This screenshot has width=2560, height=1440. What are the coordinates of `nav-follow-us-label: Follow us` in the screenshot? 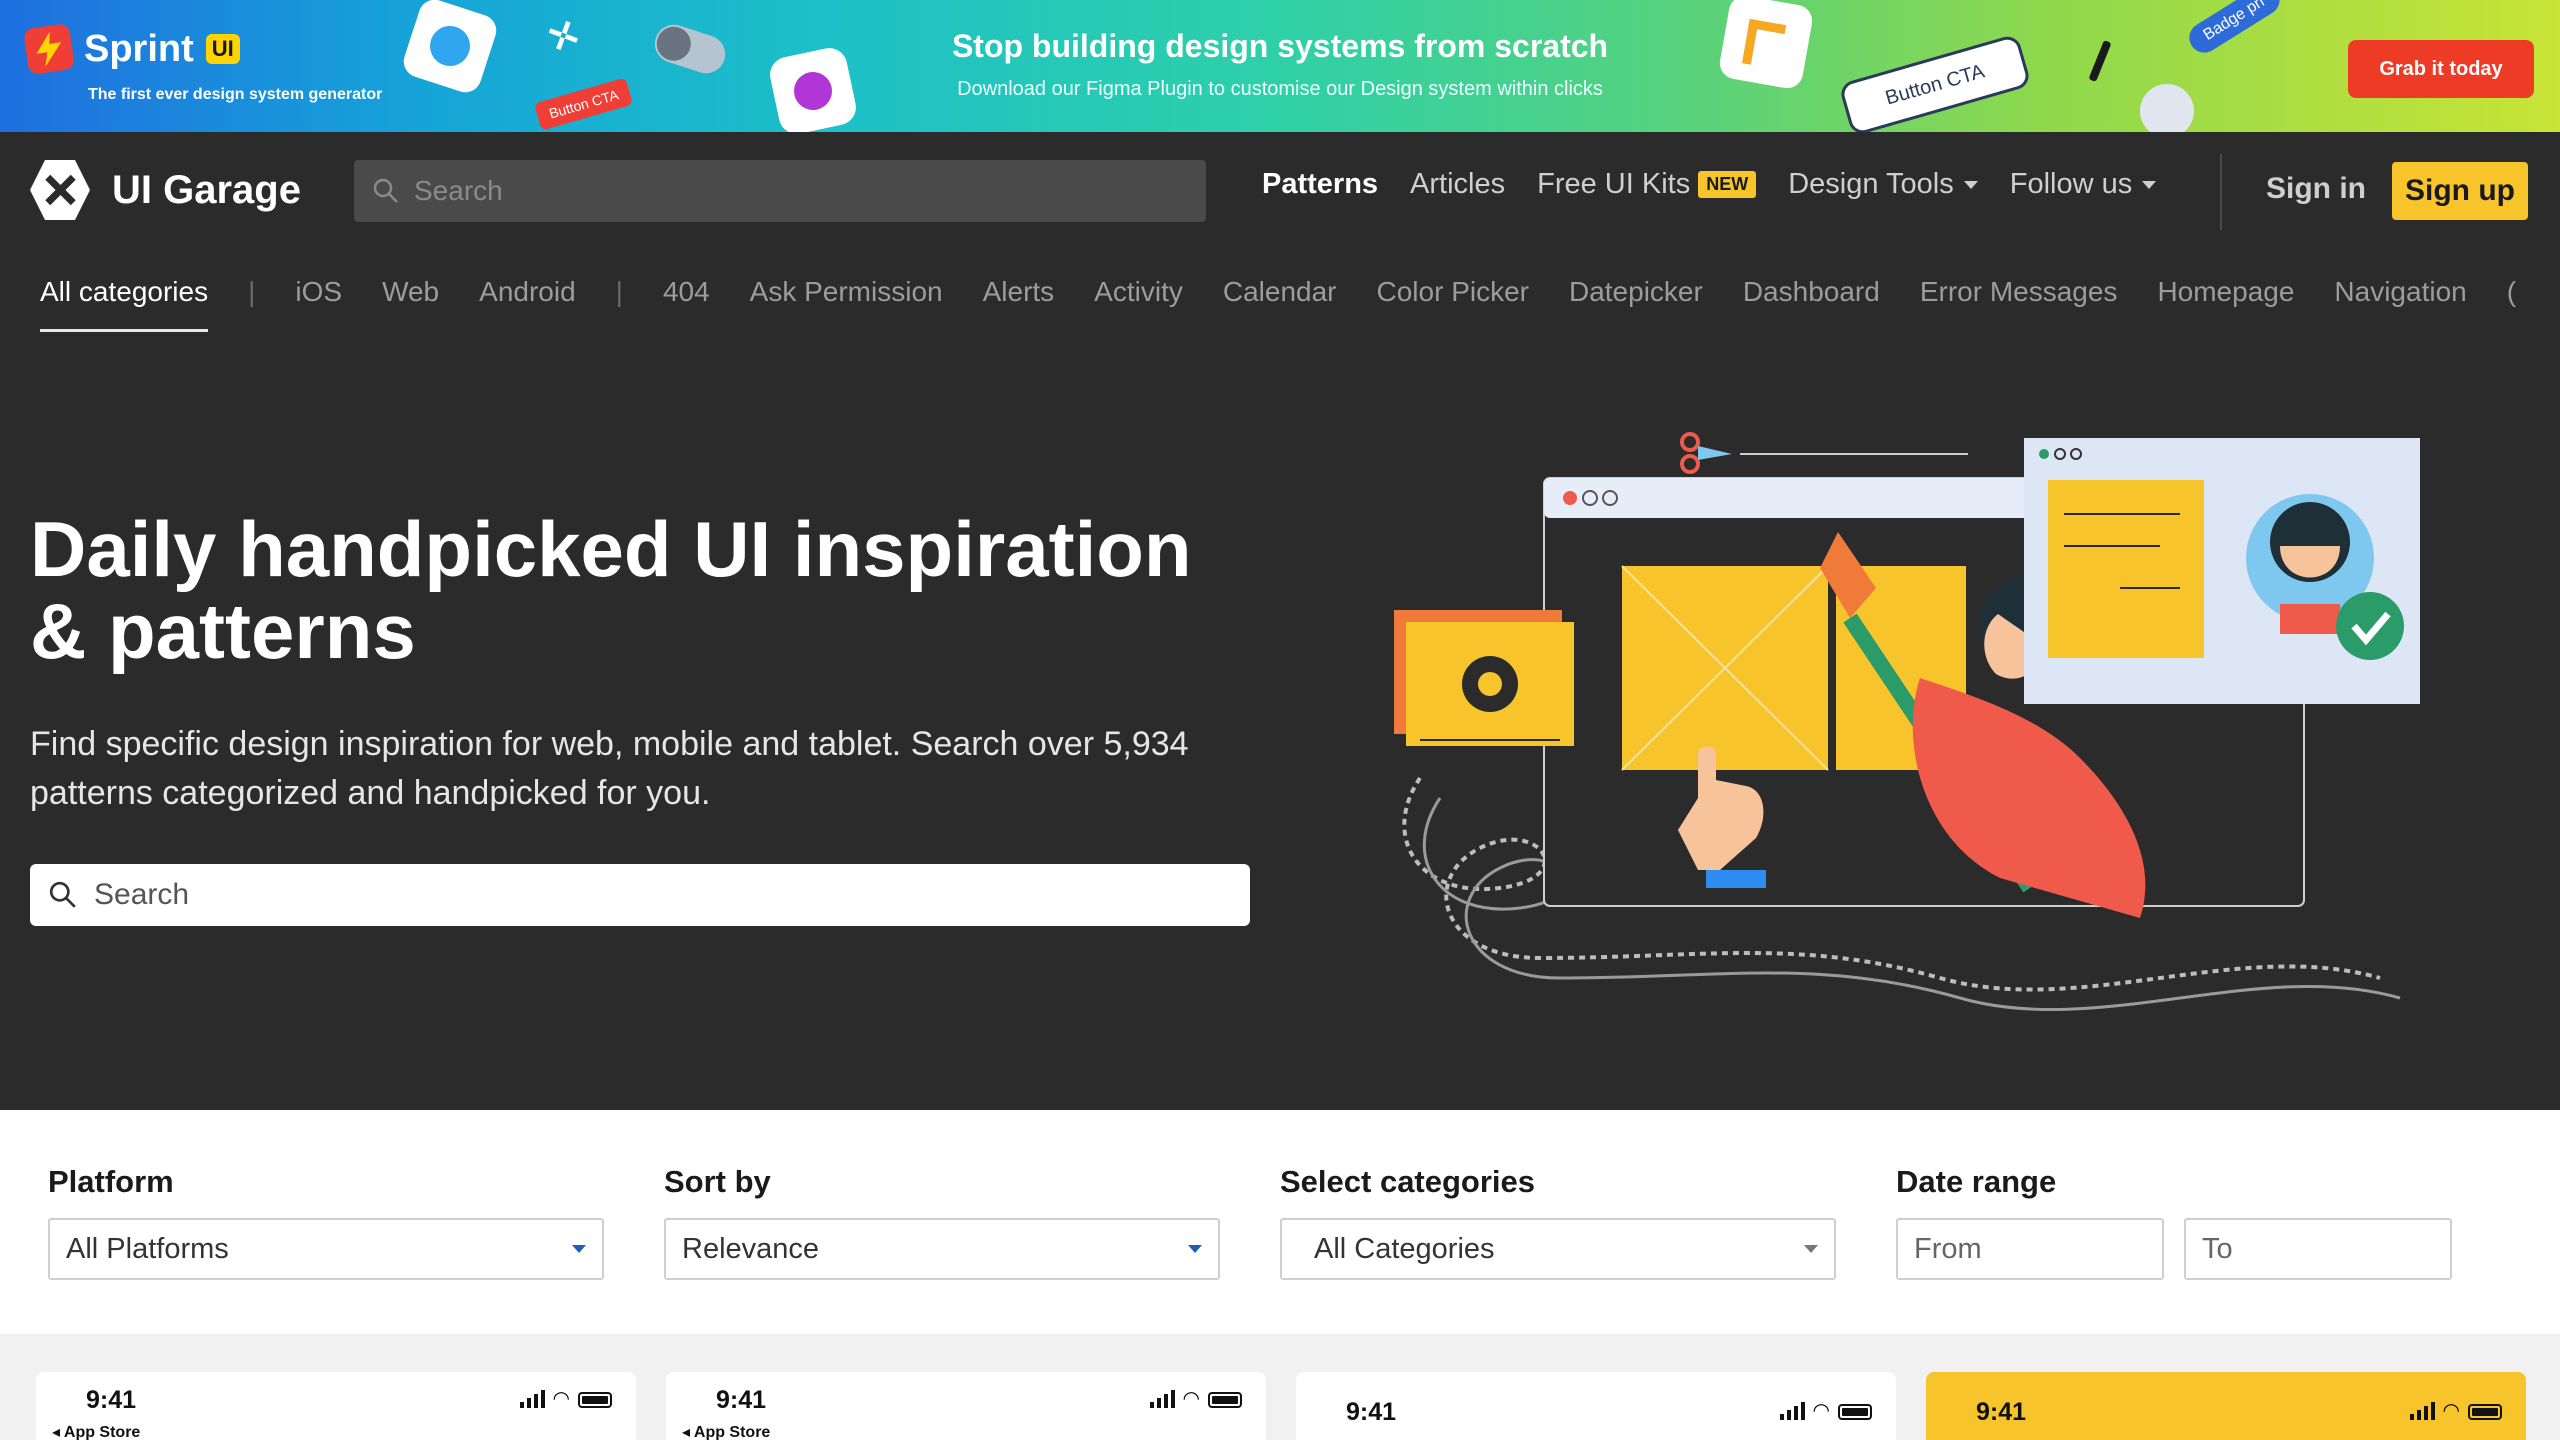 It's located at (2071, 184).